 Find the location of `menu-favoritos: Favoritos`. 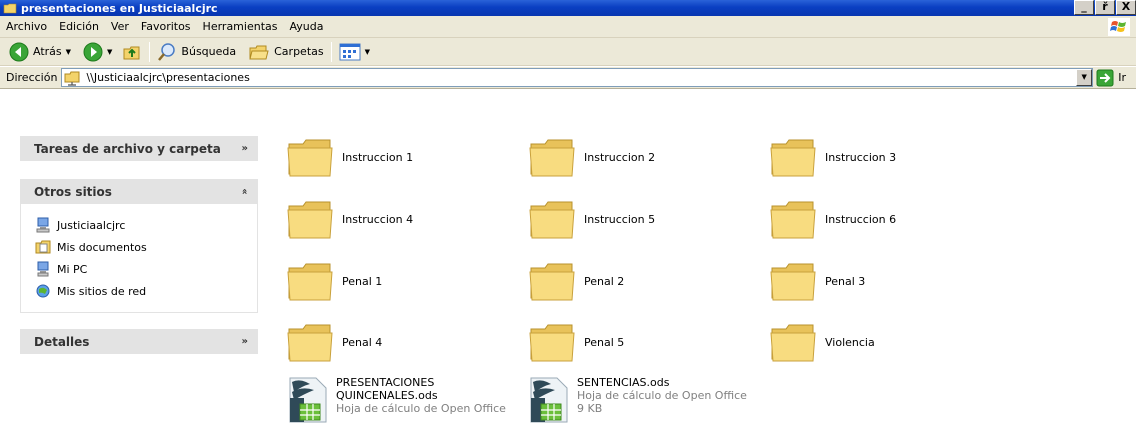

menu-favoritos: Favoritos is located at coordinates (166, 26).